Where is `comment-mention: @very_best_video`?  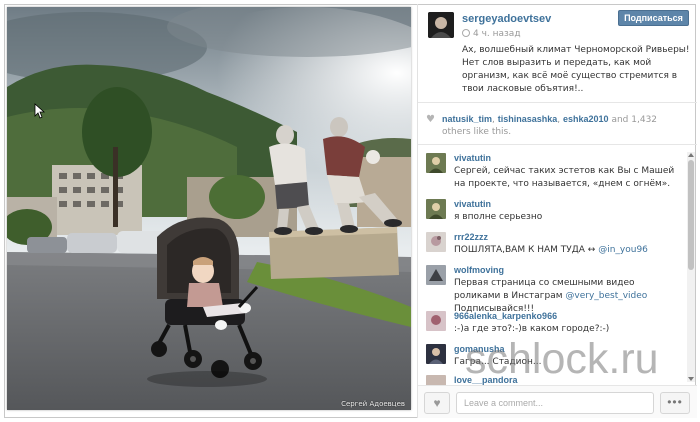 comment-mention: @very_best_video is located at coordinates (606, 296).